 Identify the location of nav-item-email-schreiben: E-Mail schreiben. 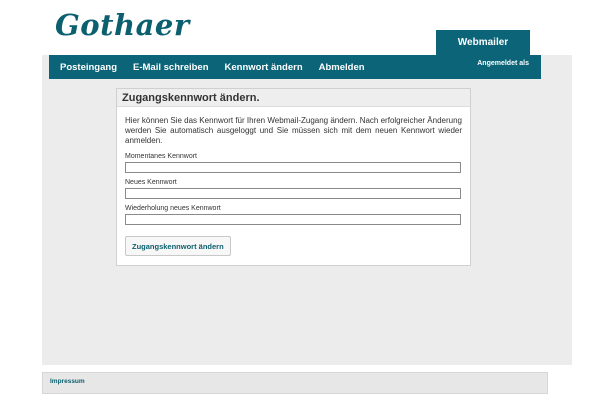
(171, 67).